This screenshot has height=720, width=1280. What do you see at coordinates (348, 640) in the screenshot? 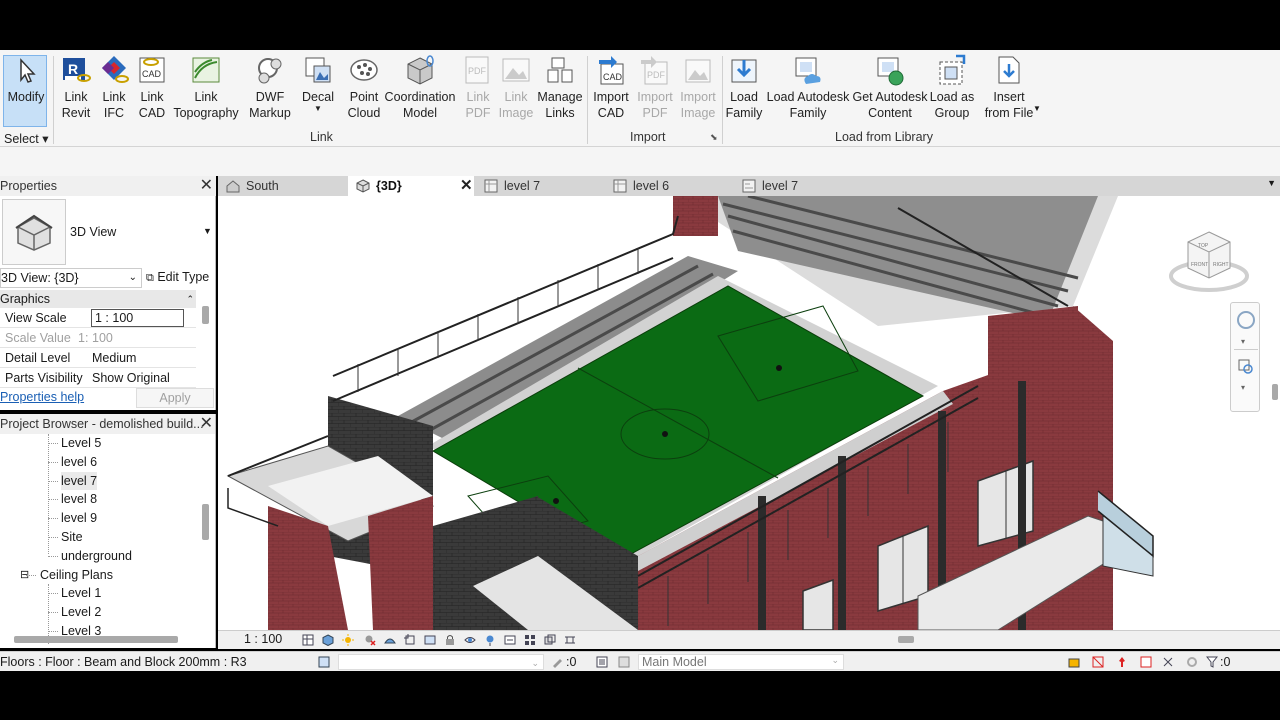
I see `sun-path-icon` at bounding box center [348, 640].